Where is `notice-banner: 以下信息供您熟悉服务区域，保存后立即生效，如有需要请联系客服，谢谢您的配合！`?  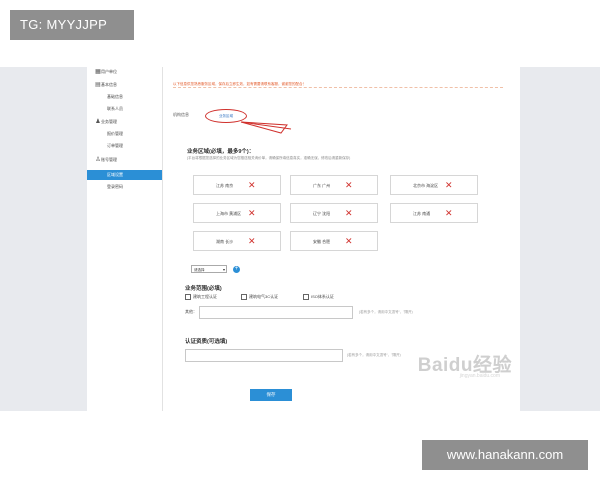 notice-banner: 以下信息供您熟悉服务区域，保存后立即生效，如有需要请联系客服，谢谢您的配合！ is located at coordinates (338, 84).